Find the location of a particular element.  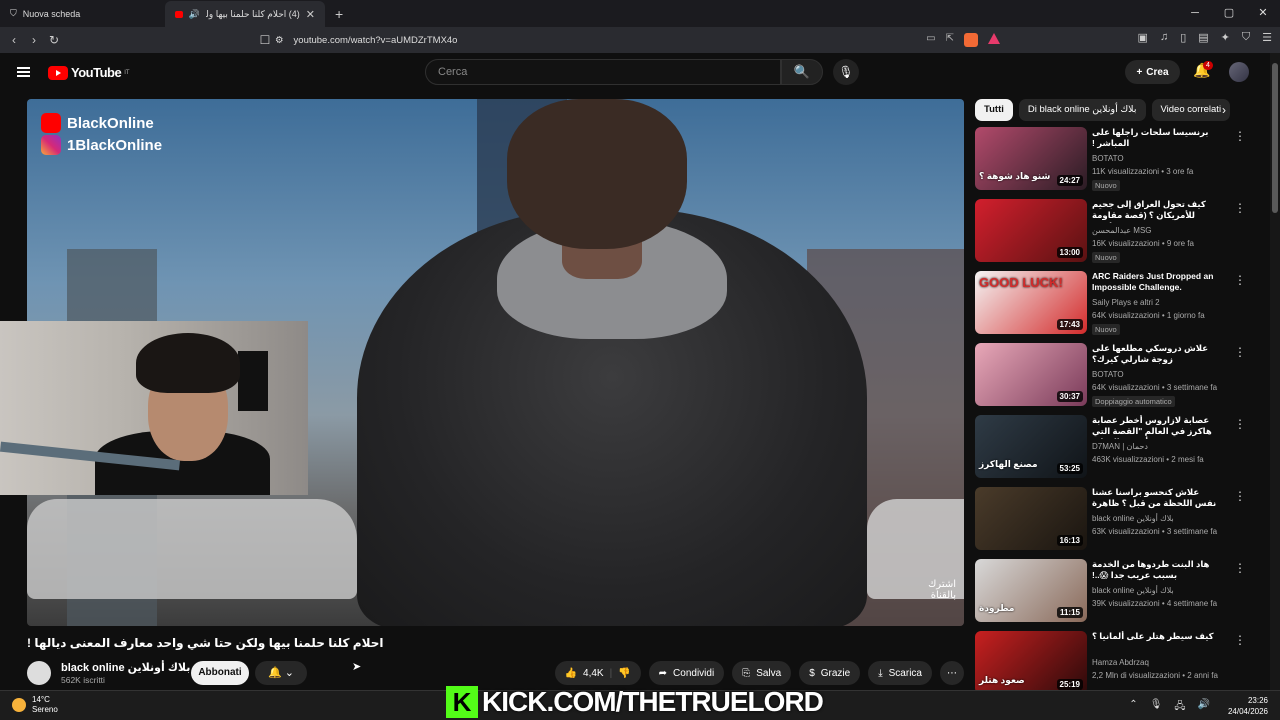

voice-search-button: 🎙 is located at coordinates (846, 72).